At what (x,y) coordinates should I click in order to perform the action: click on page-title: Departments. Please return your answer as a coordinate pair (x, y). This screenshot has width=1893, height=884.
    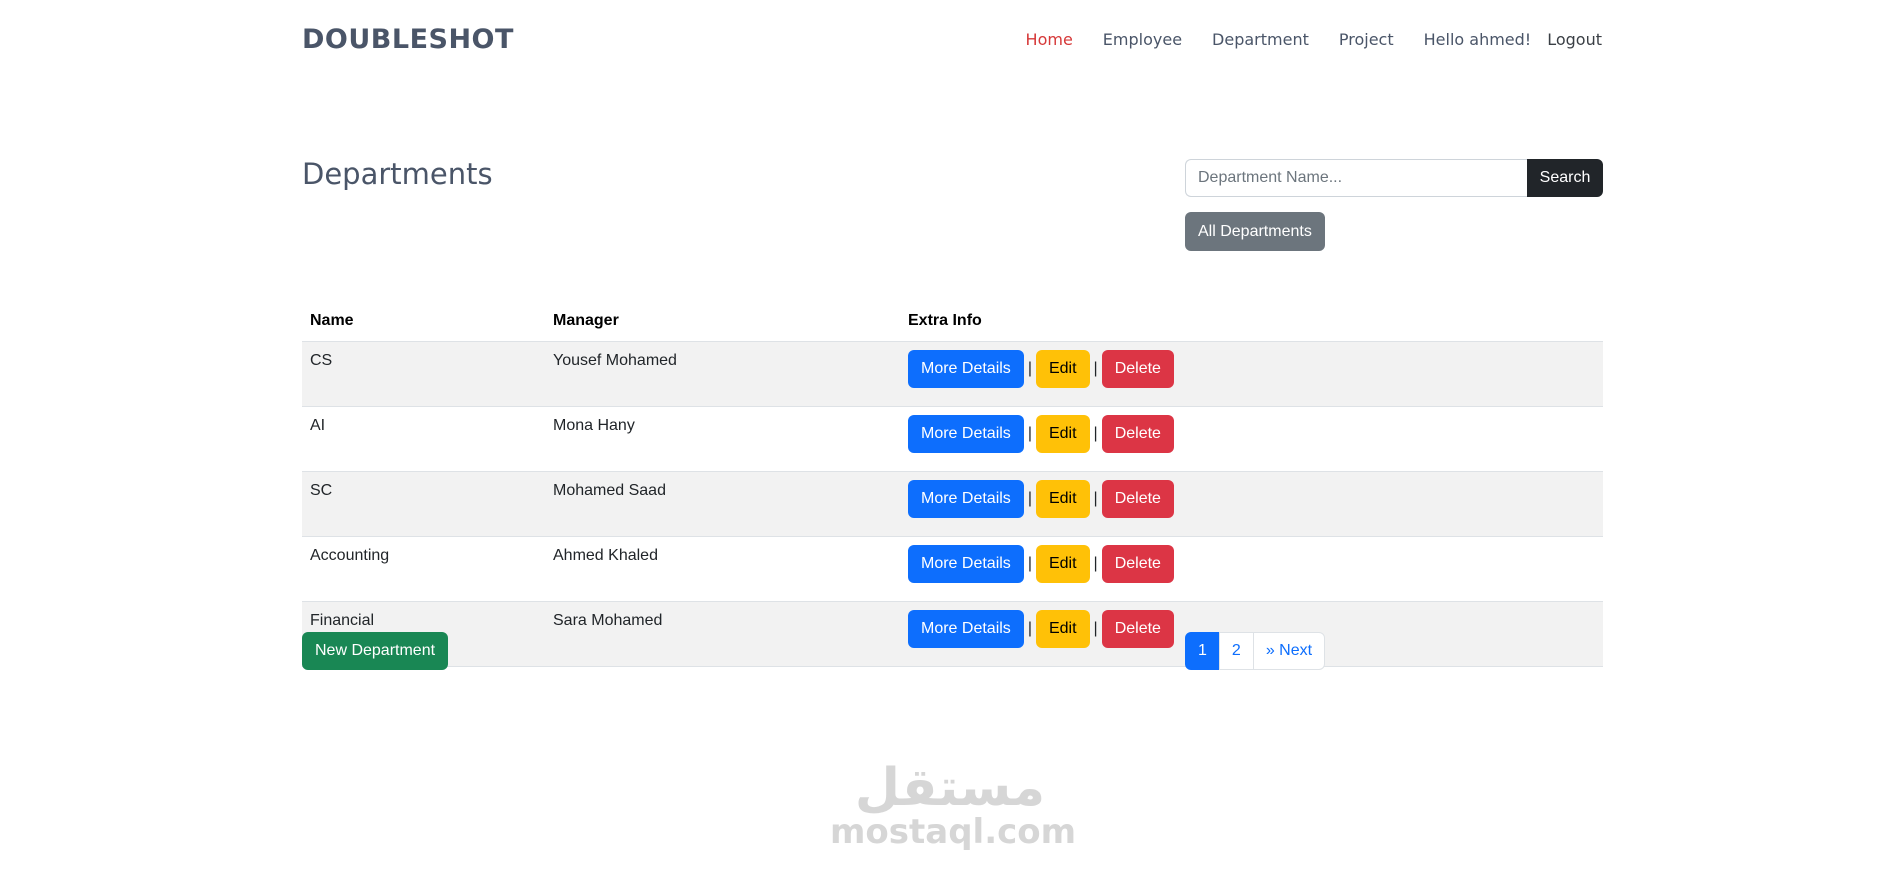
    Looking at the image, I should click on (397, 174).